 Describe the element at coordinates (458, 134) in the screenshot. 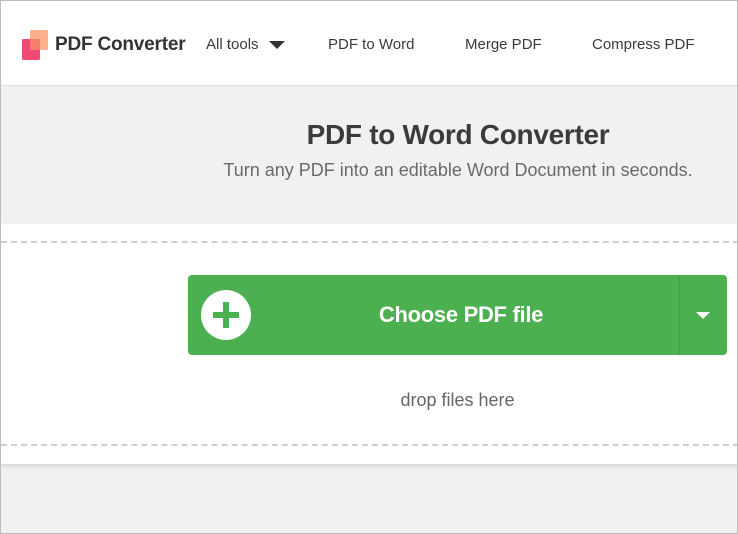

I see `page-title: PDF to Word Converter` at that location.